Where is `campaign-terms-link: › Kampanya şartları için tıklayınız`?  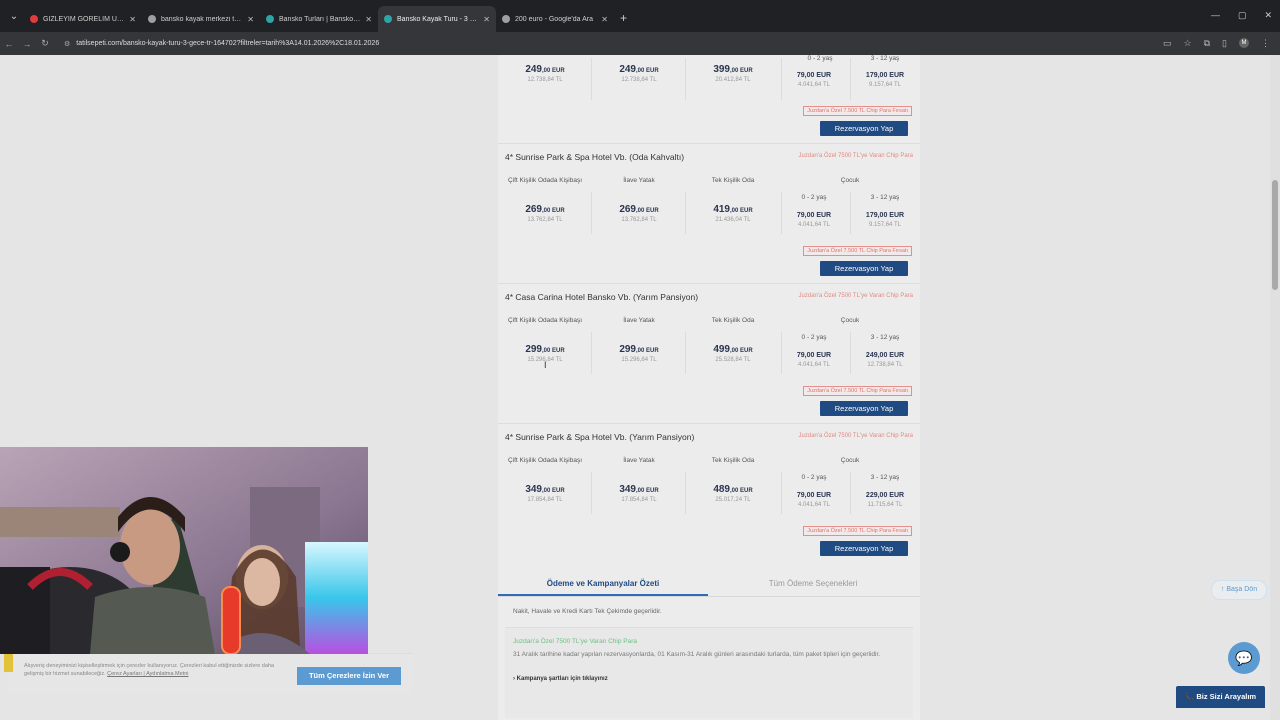
campaign-terms-link: › Kampanya şartları için tıklayınız is located at coordinates (560, 679).